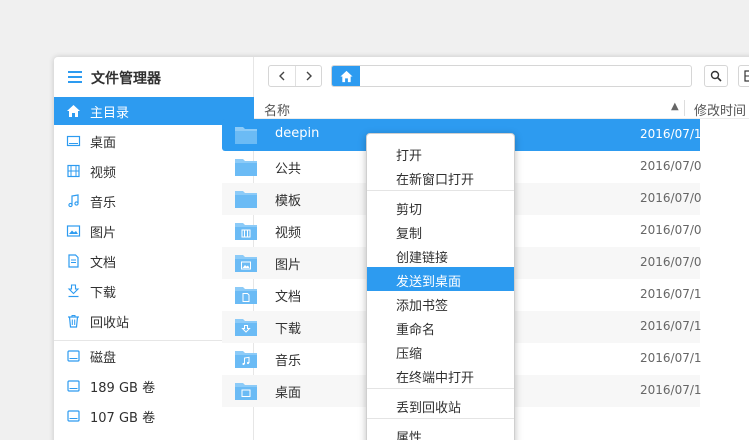  What do you see at coordinates (429, 282) in the screenshot?
I see `menu-item-label: 发送到桌面` at bounding box center [429, 282].